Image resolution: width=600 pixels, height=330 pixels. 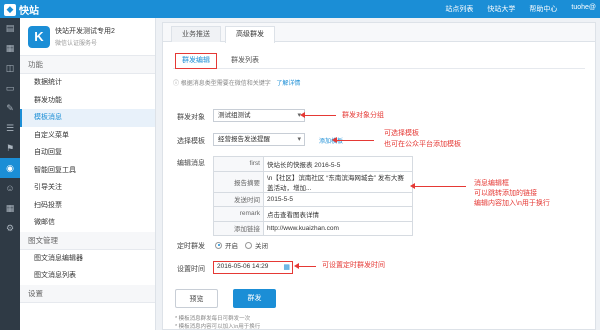 What do you see at coordinates (191, 163) in the screenshot?
I see `edit-message-label: 编辑消息` at bounding box center [191, 163].